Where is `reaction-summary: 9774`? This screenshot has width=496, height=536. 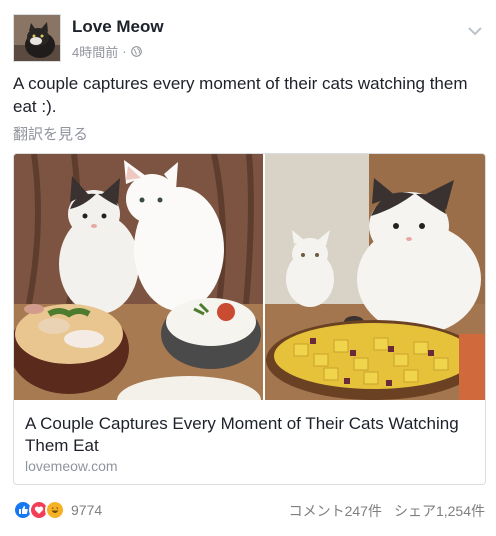
reaction-summary: 9774 is located at coordinates (57, 510).